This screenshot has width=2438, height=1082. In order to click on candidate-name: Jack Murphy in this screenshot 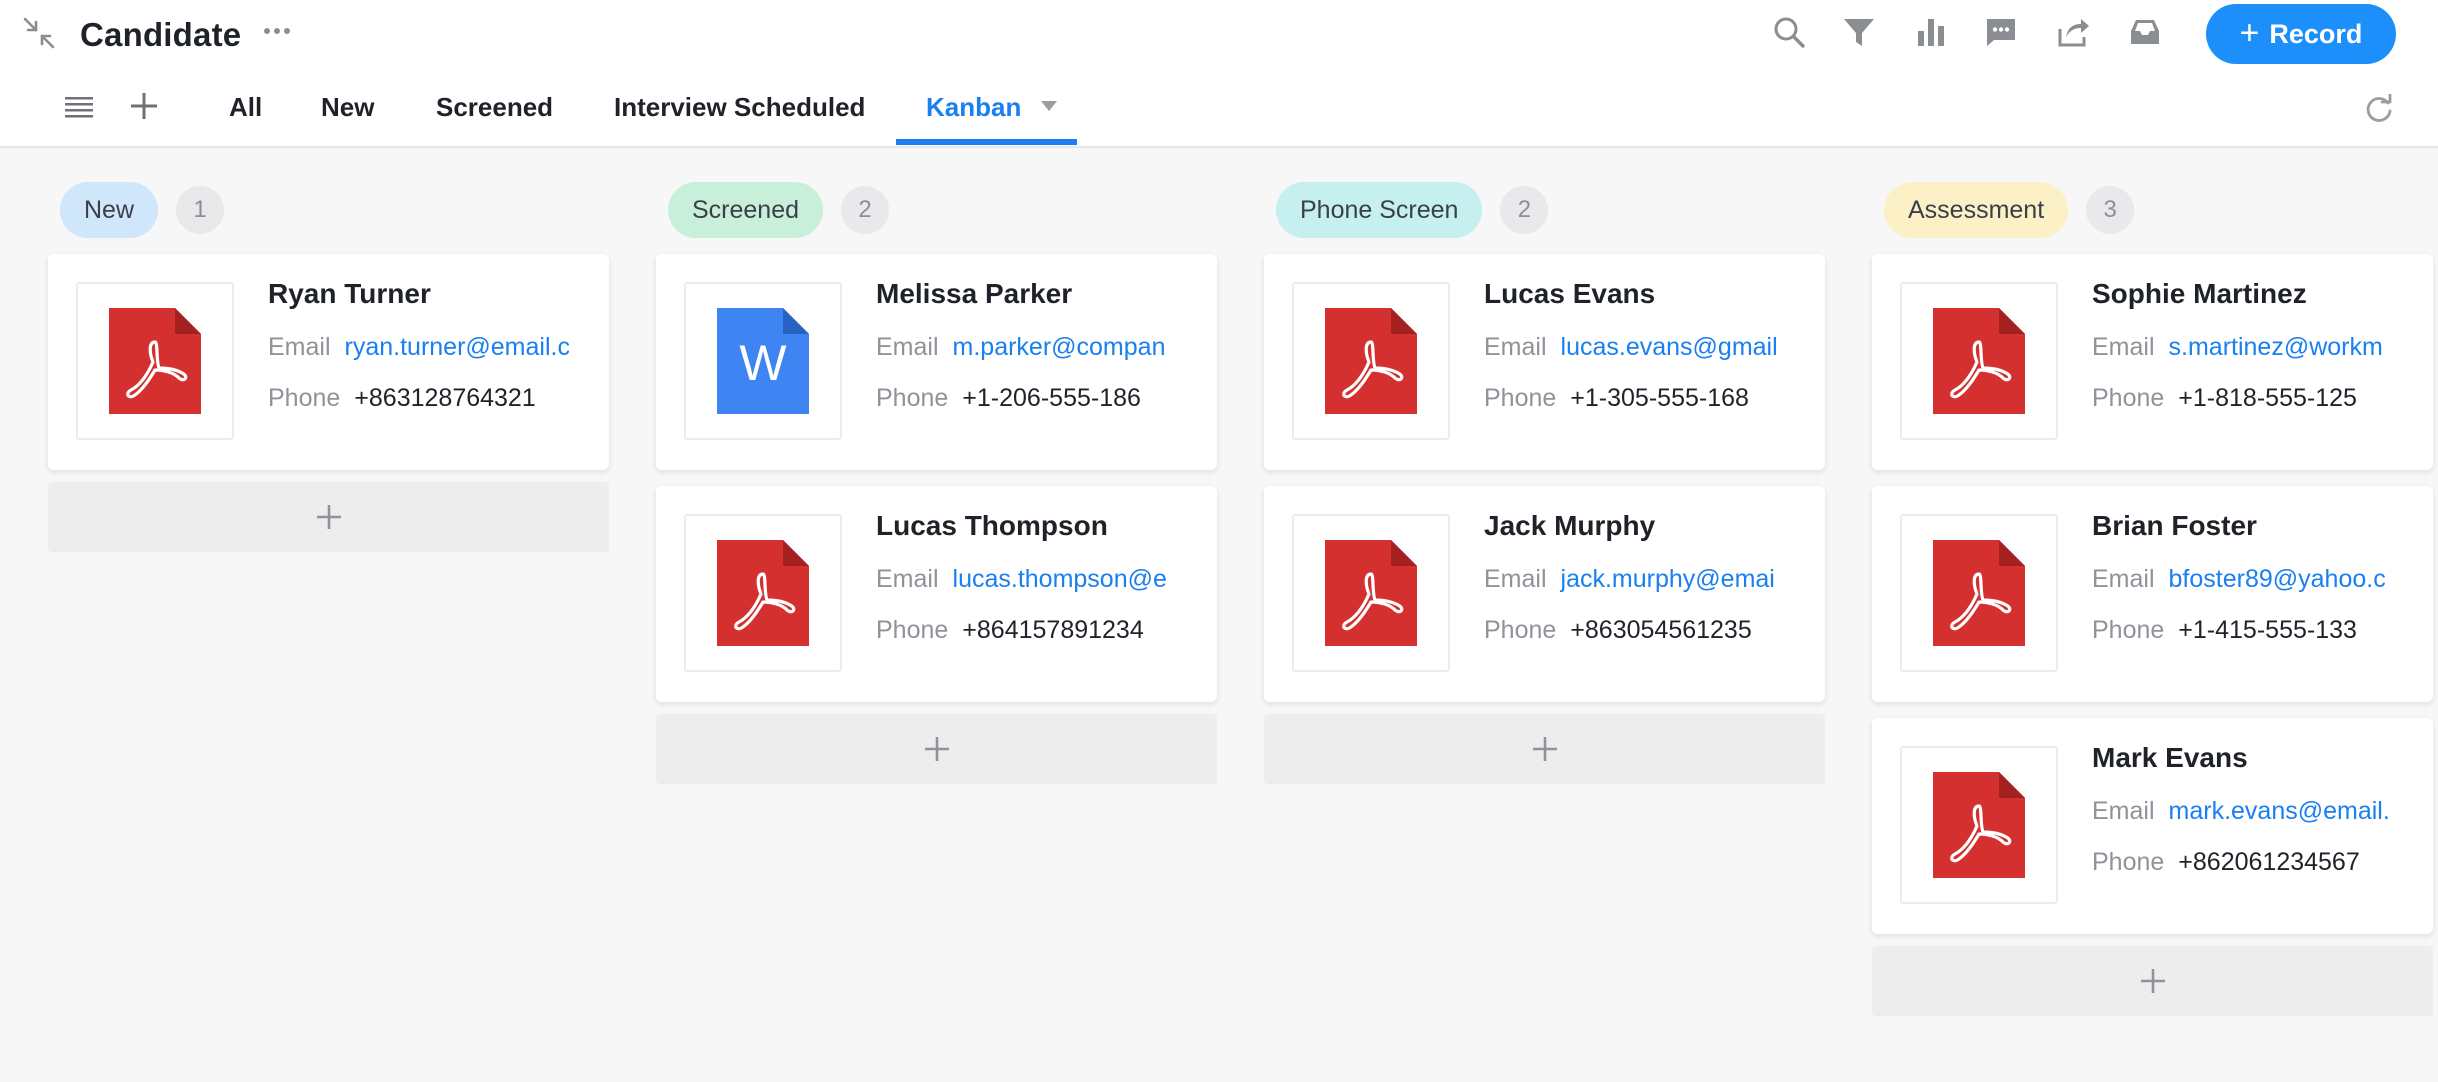, I will do `click(1570, 525)`.